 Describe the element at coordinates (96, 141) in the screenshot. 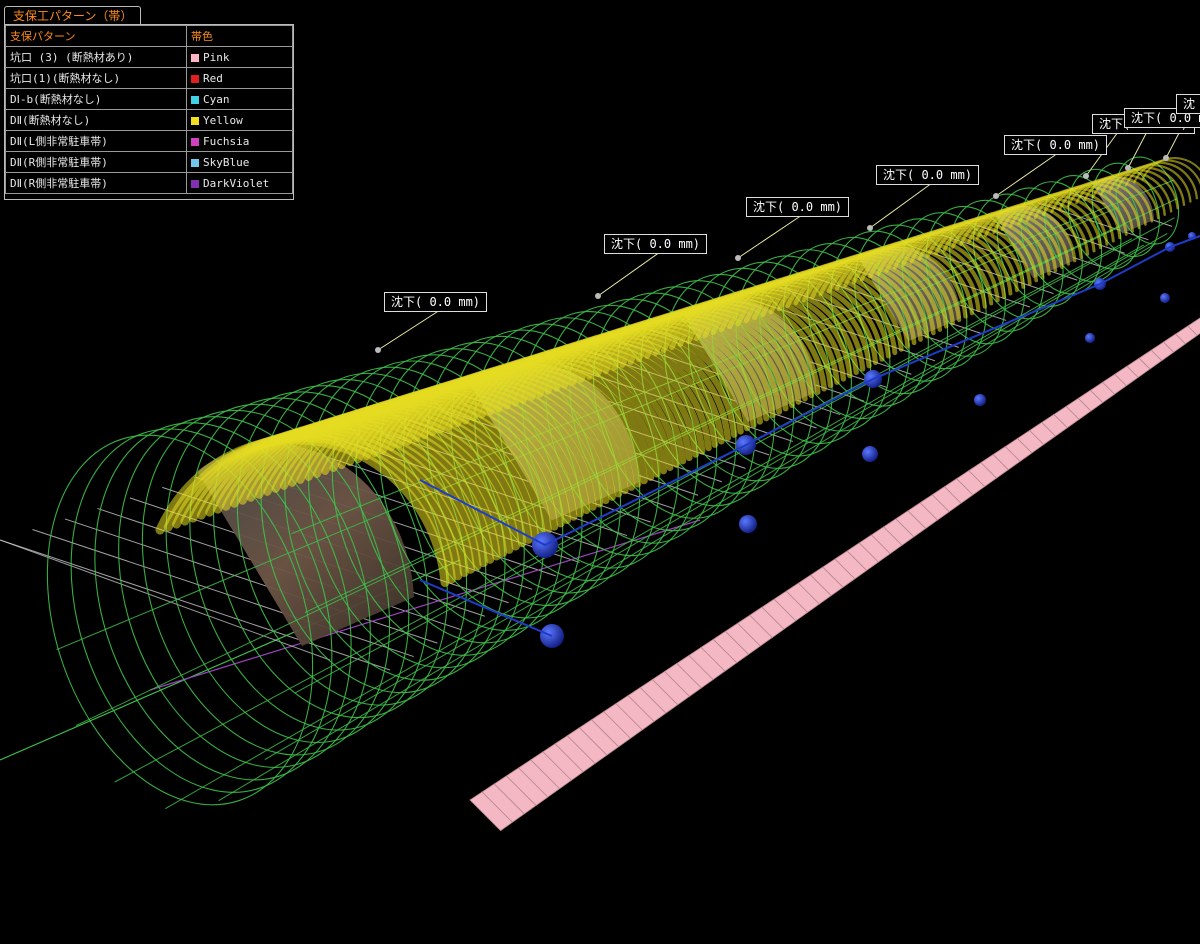

I see `legend-pattern: DⅡ(L側非常駐車帯)` at that location.